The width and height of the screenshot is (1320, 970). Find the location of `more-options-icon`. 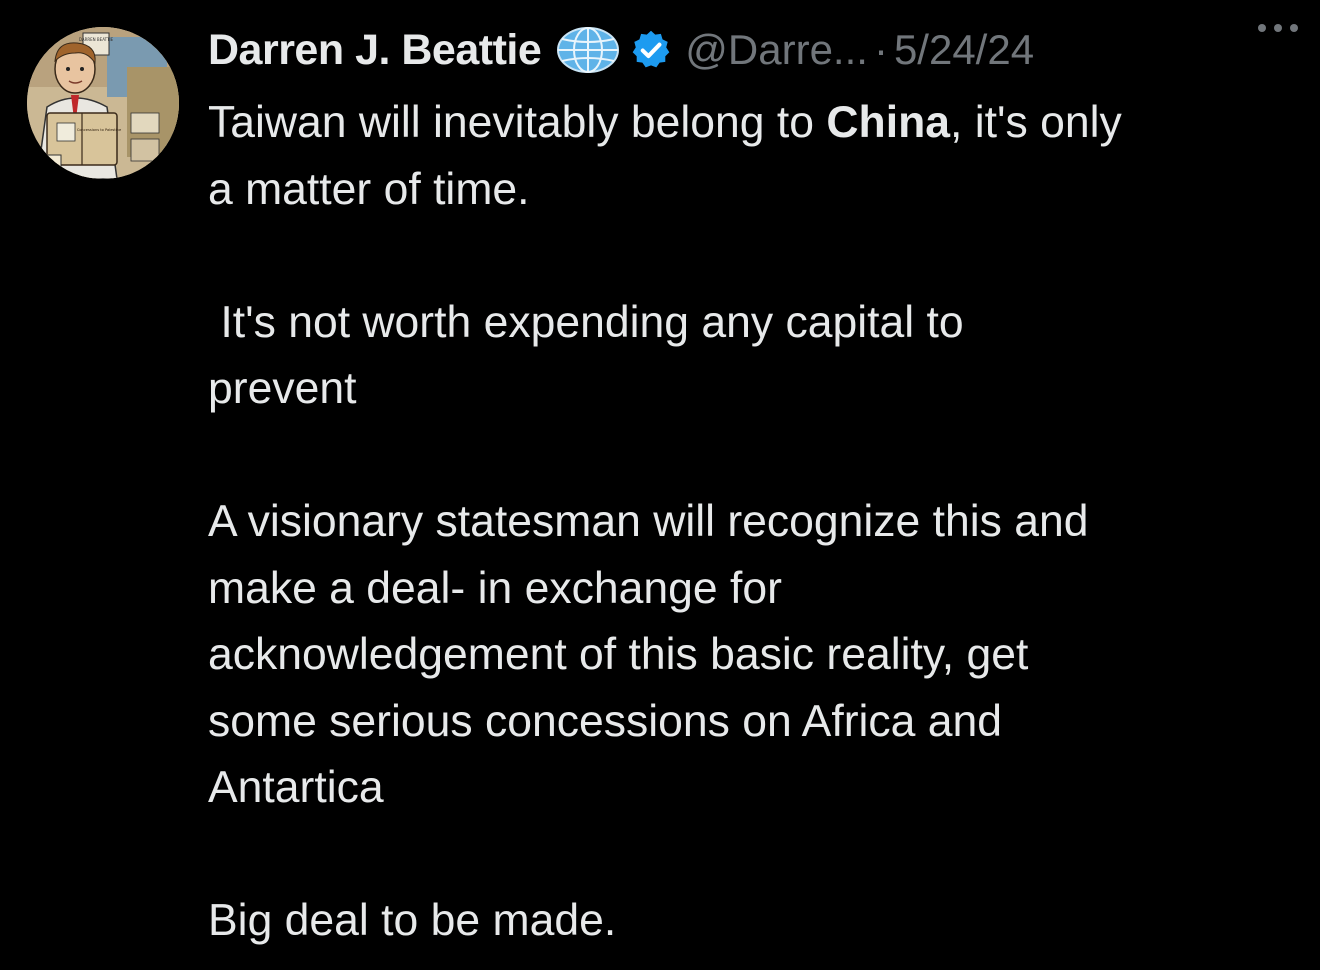

more-options-icon is located at coordinates (1278, 28).